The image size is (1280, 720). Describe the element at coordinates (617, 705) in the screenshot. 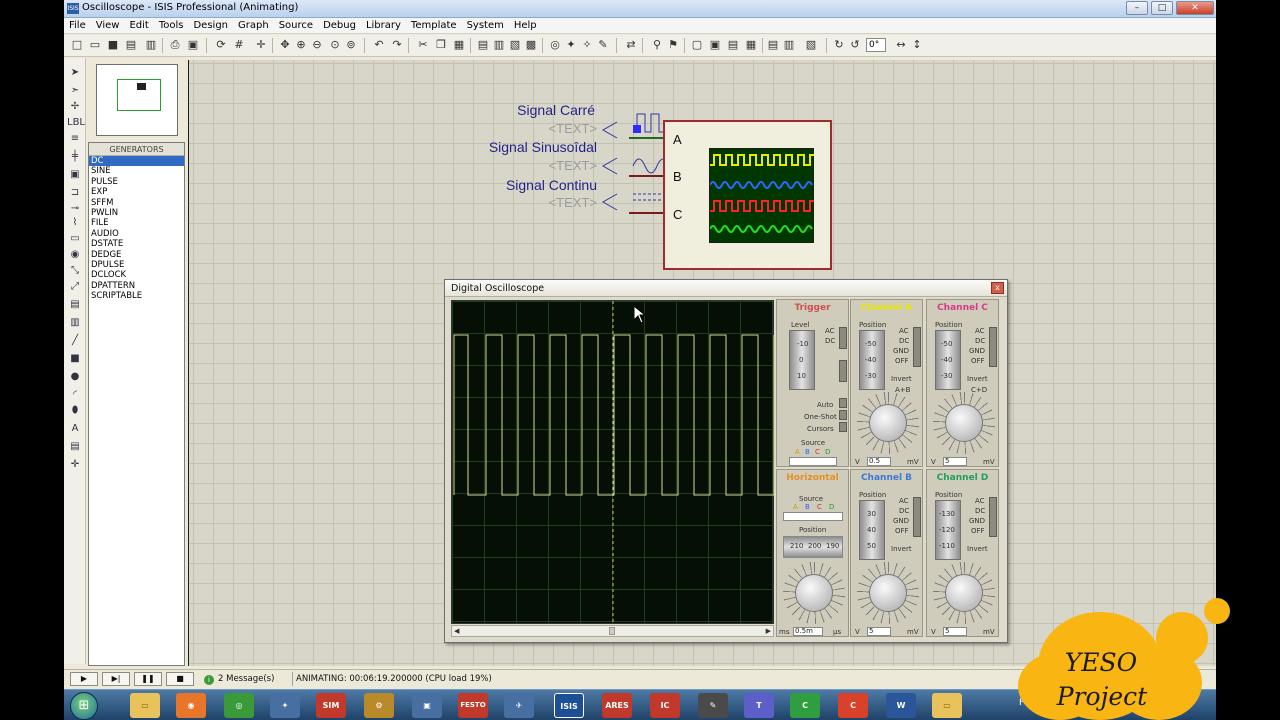

I see `ares-taskbar-icon: ARES` at that location.